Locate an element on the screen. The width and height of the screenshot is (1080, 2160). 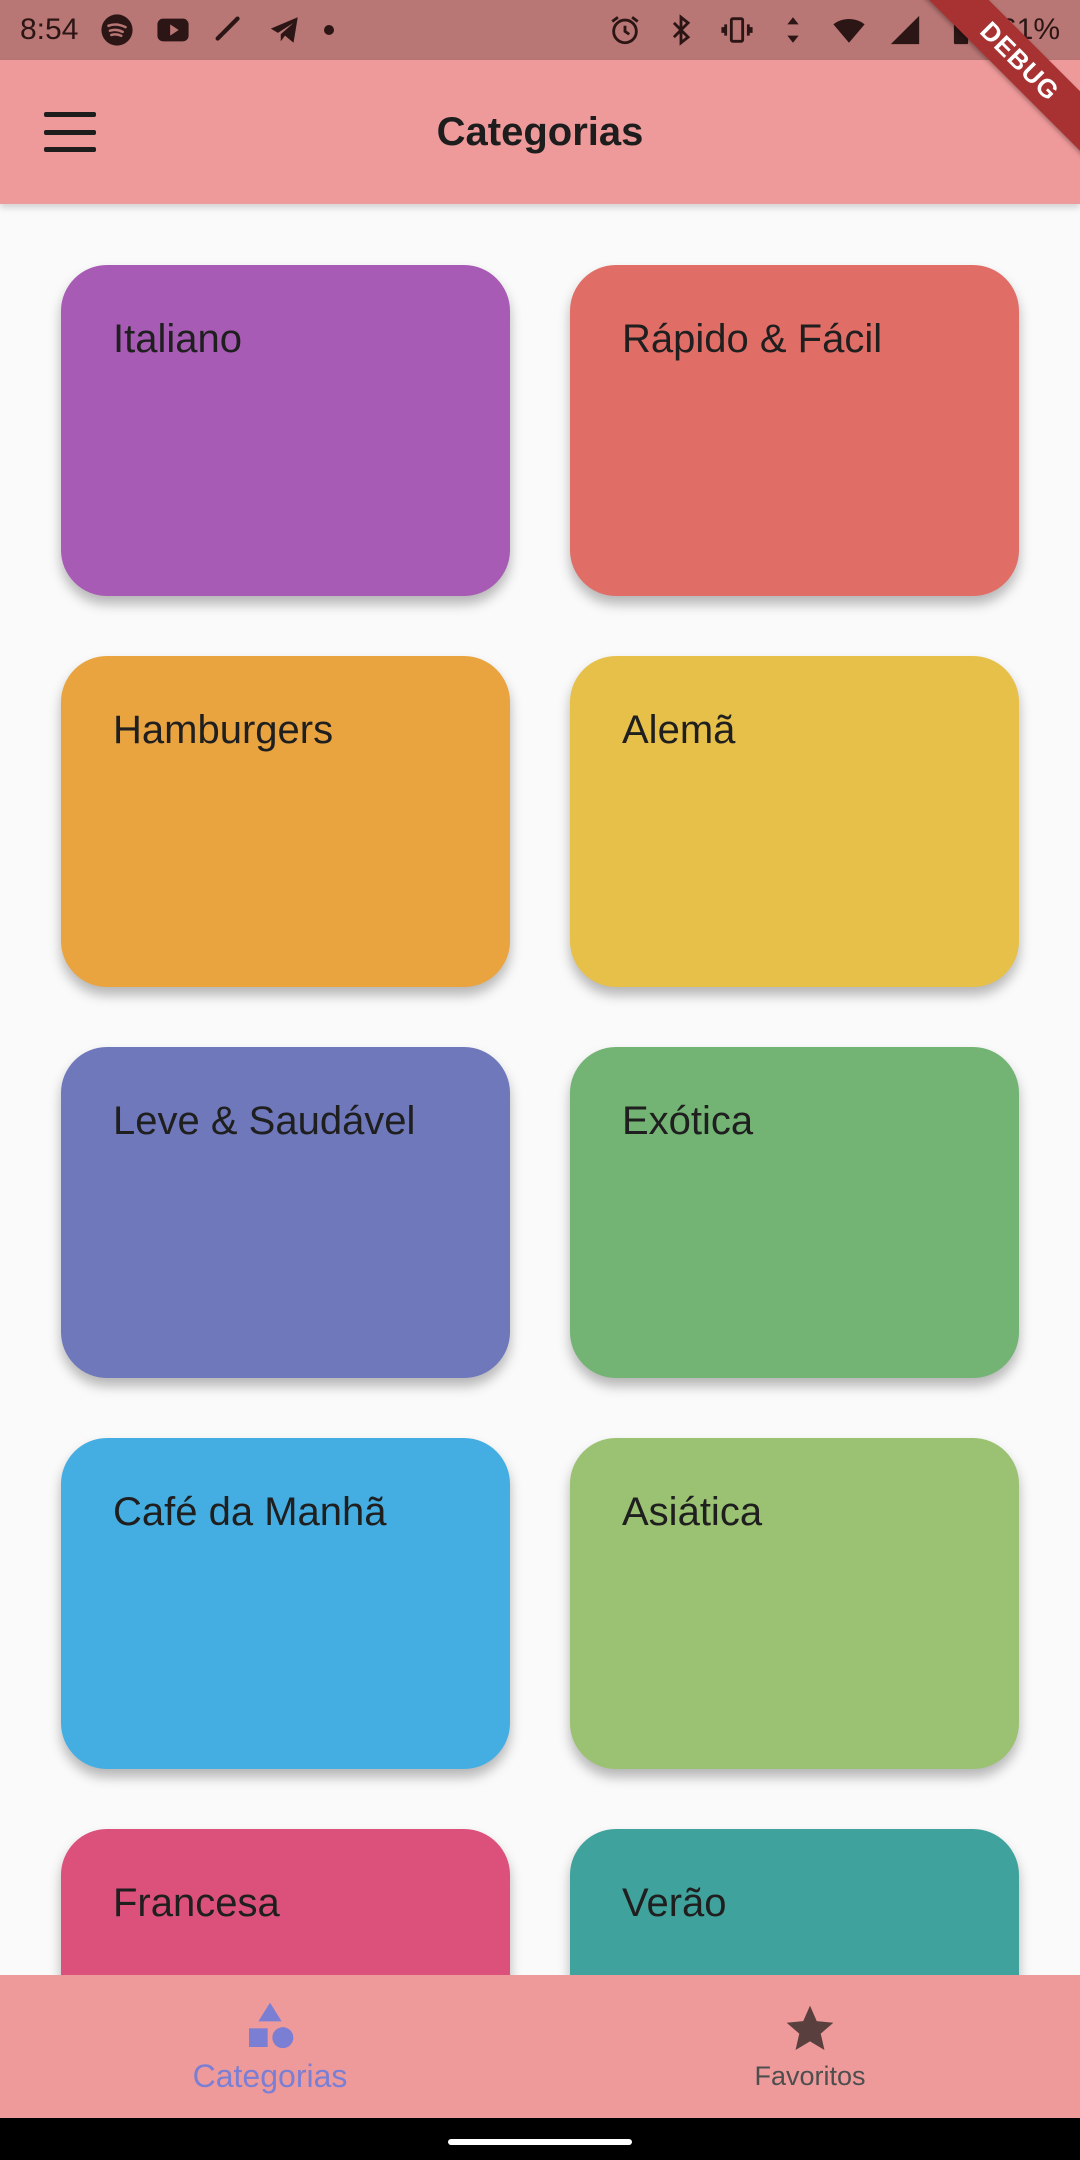
category-tile-rapido-facil: Rápido & Fácil is located at coordinates (794, 430).